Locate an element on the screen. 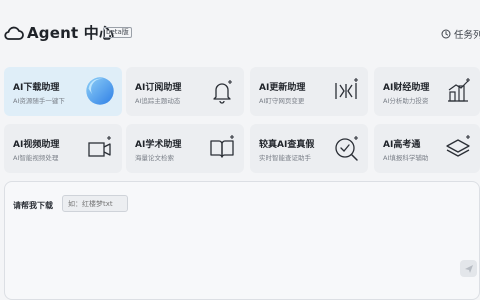  bell-icon is located at coordinates (222, 92).